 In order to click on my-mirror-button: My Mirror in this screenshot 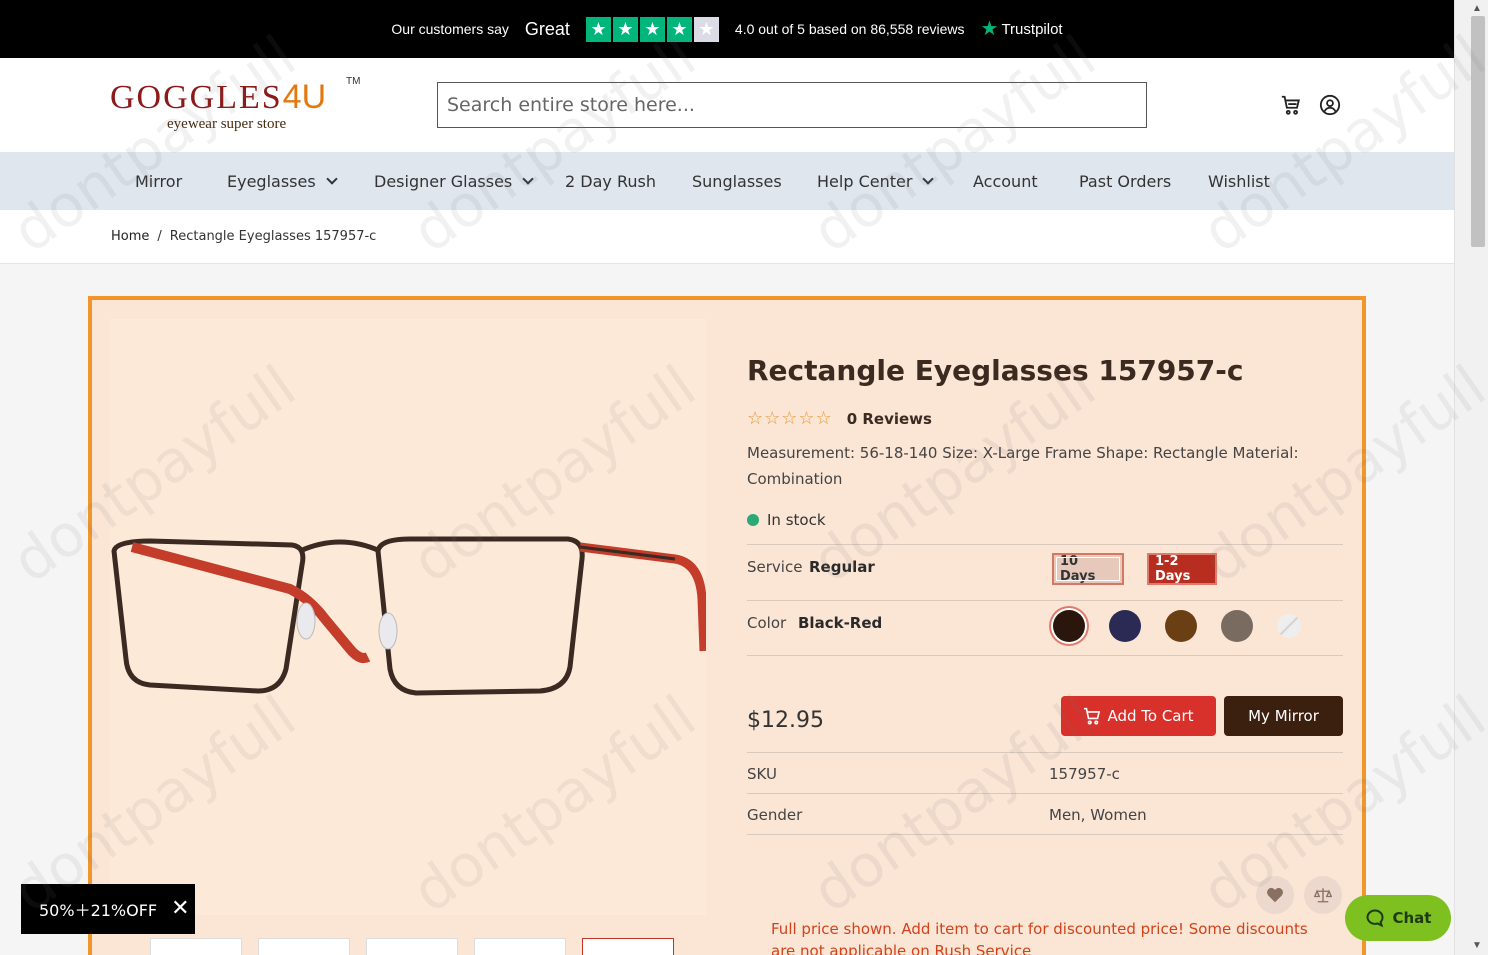, I will do `click(1283, 716)`.